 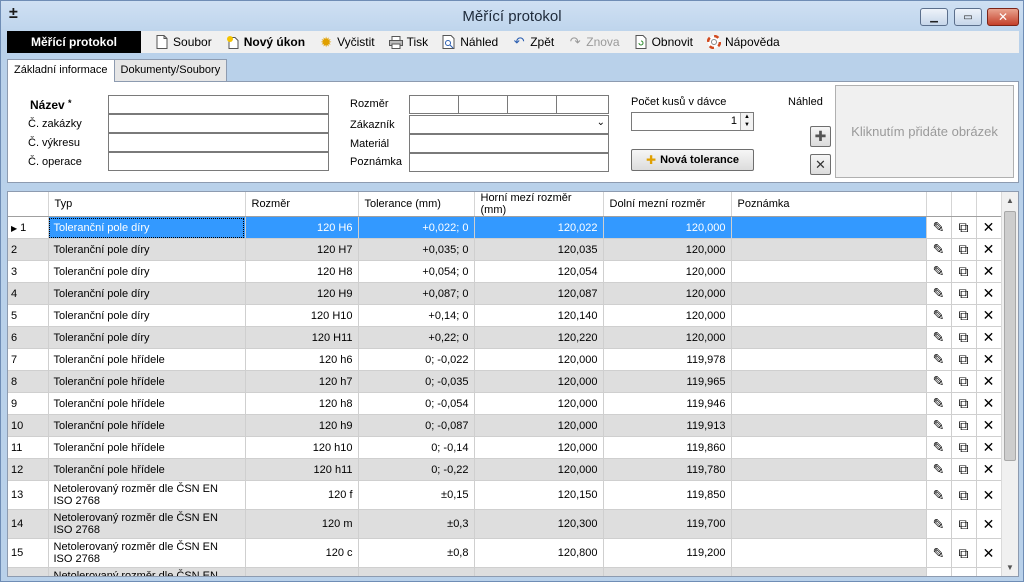 I want to click on row-number: 6, so click(x=28, y=337).